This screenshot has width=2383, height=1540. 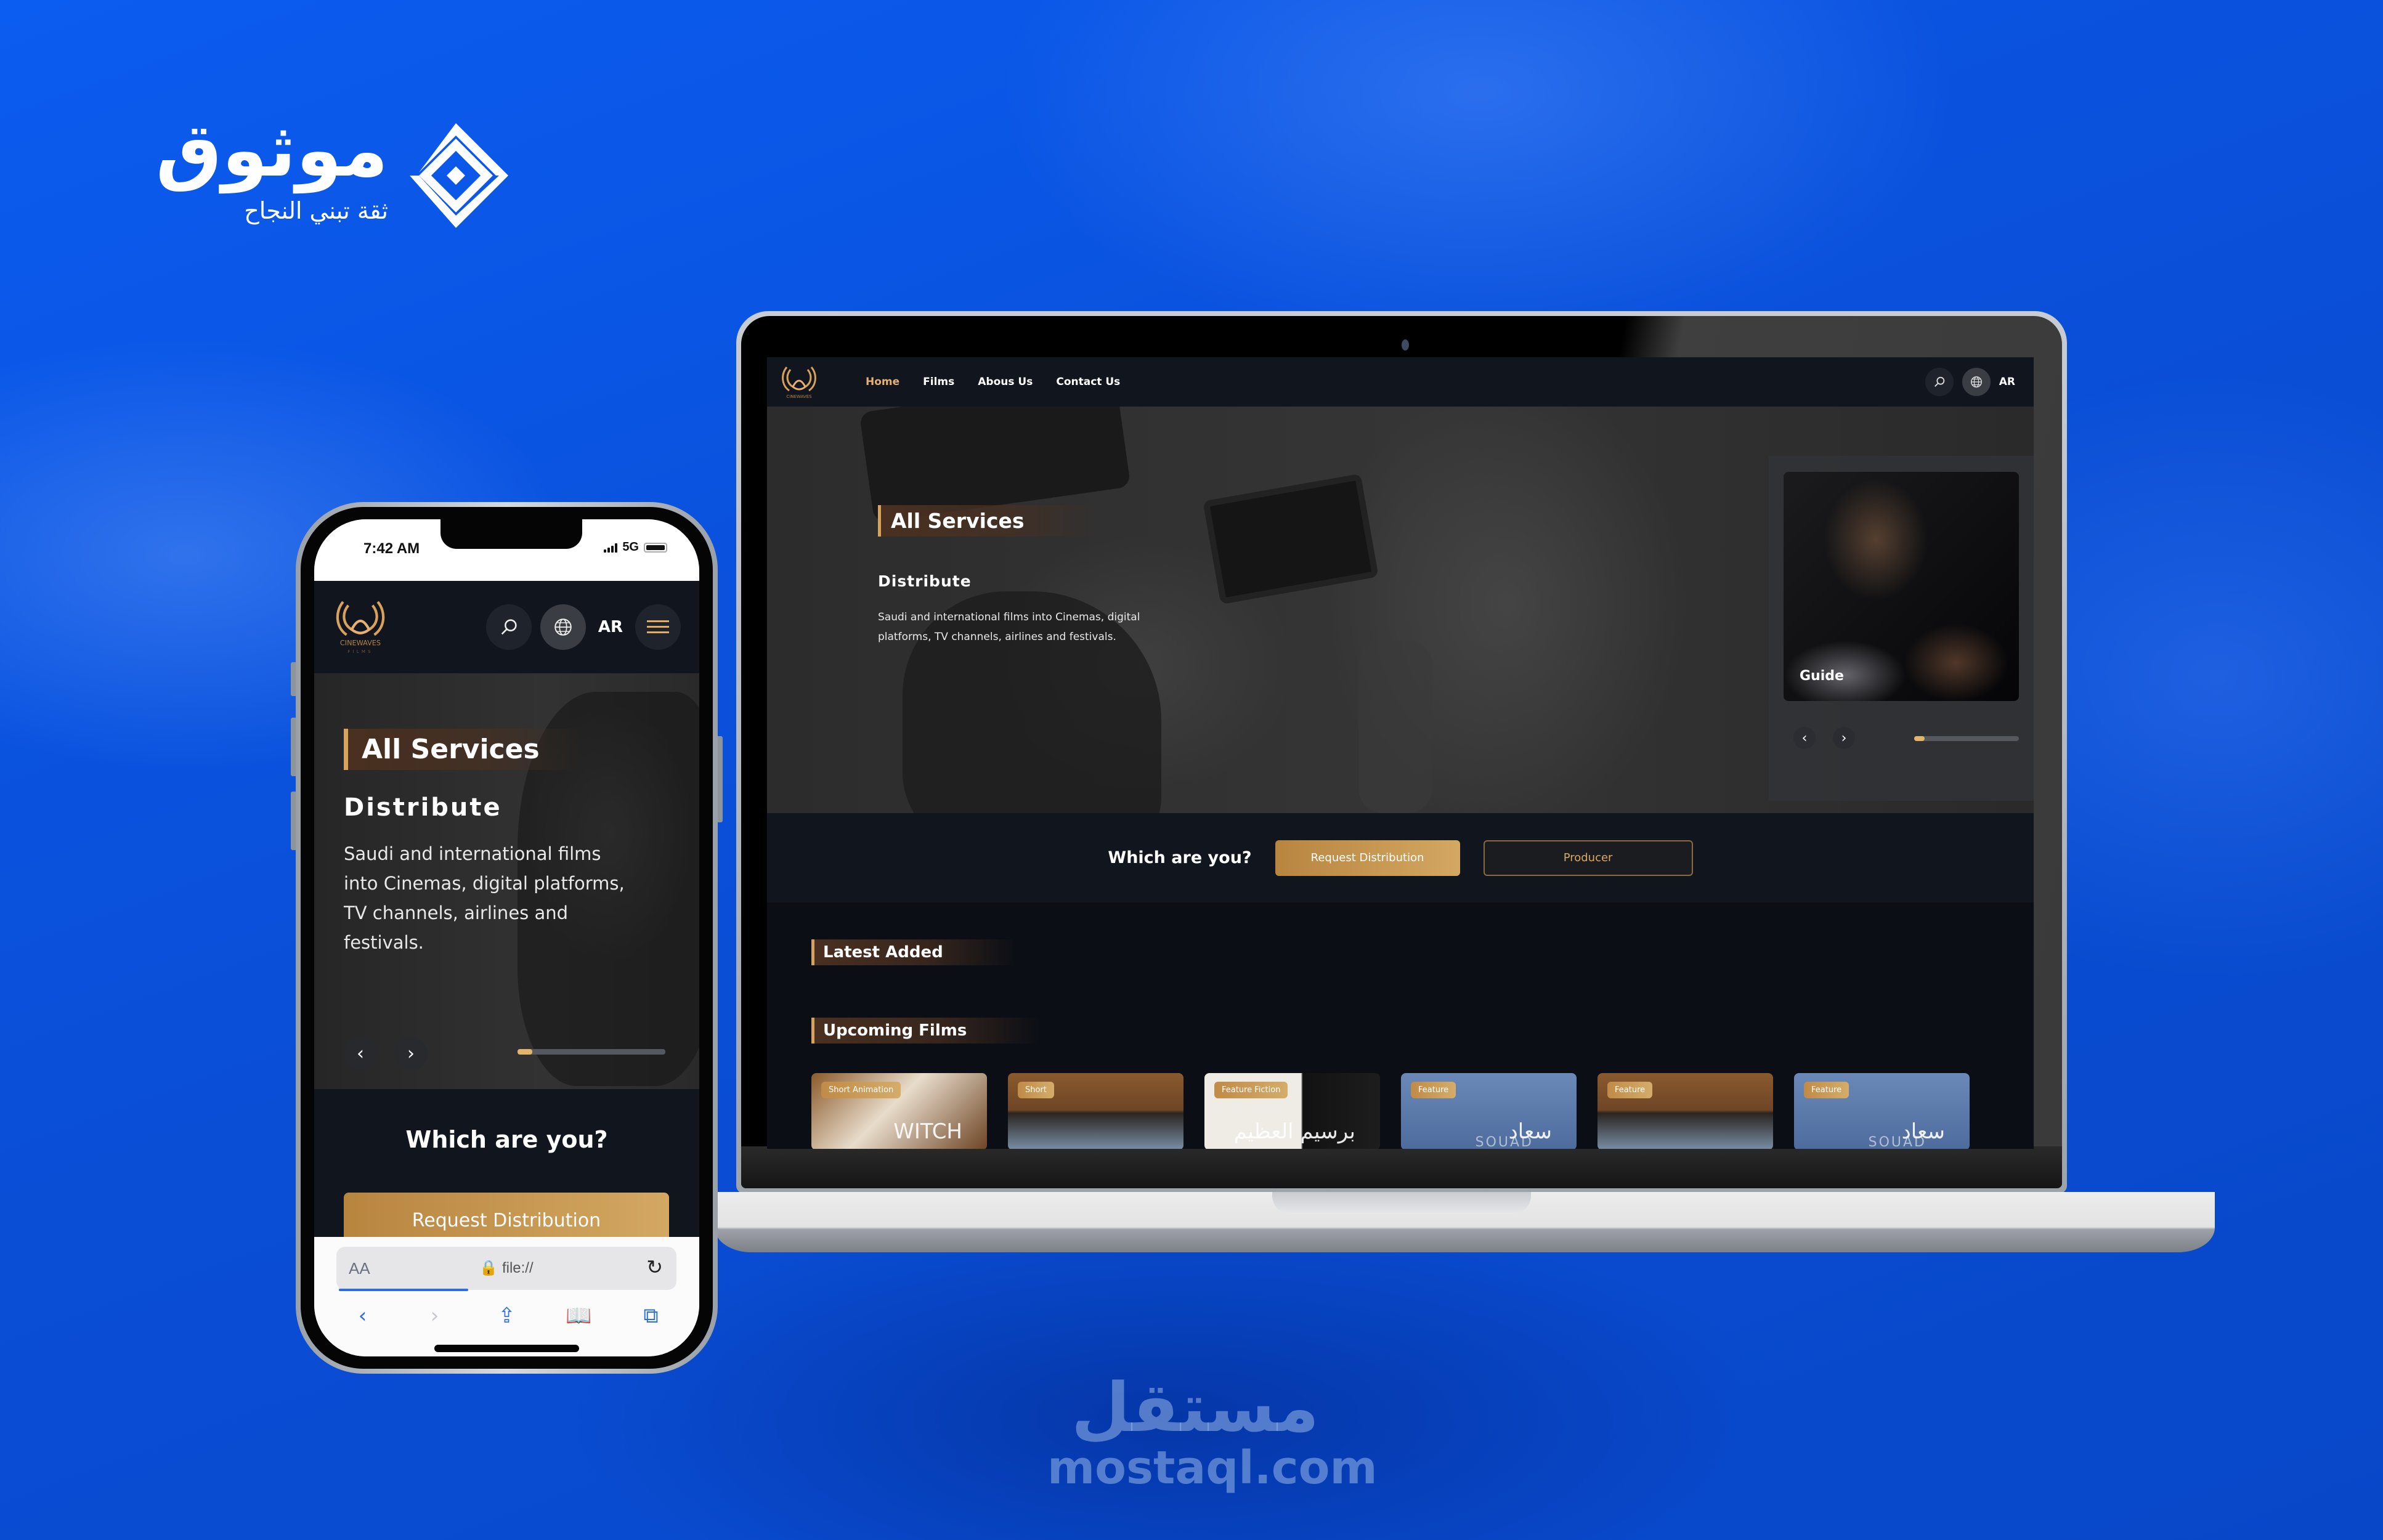 I want to click on film-poster-title: WITCH, so click(x=927, y=1131).